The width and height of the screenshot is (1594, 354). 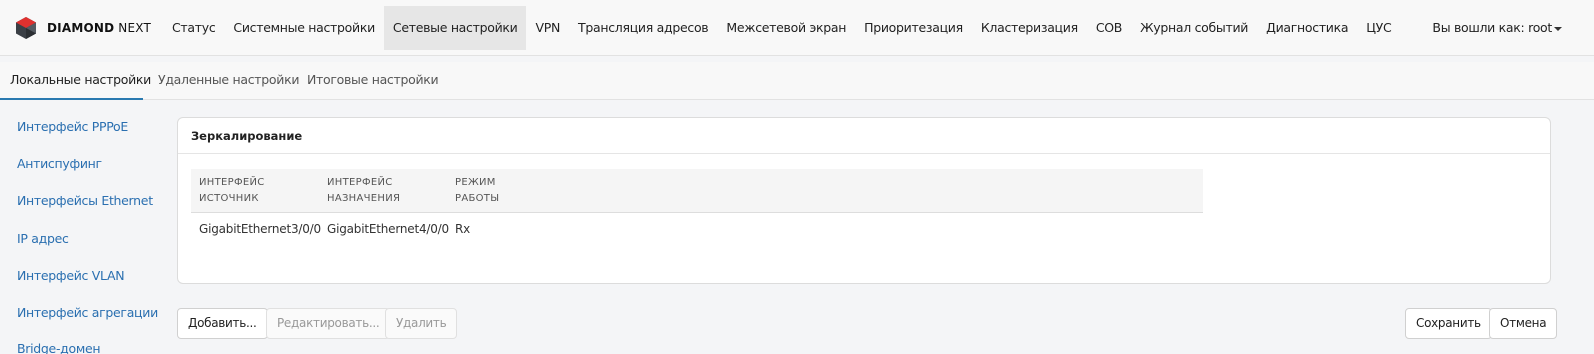 I want to click on cell-destination: GigabitEthernet4/0/0, so click(x=388, y=229).